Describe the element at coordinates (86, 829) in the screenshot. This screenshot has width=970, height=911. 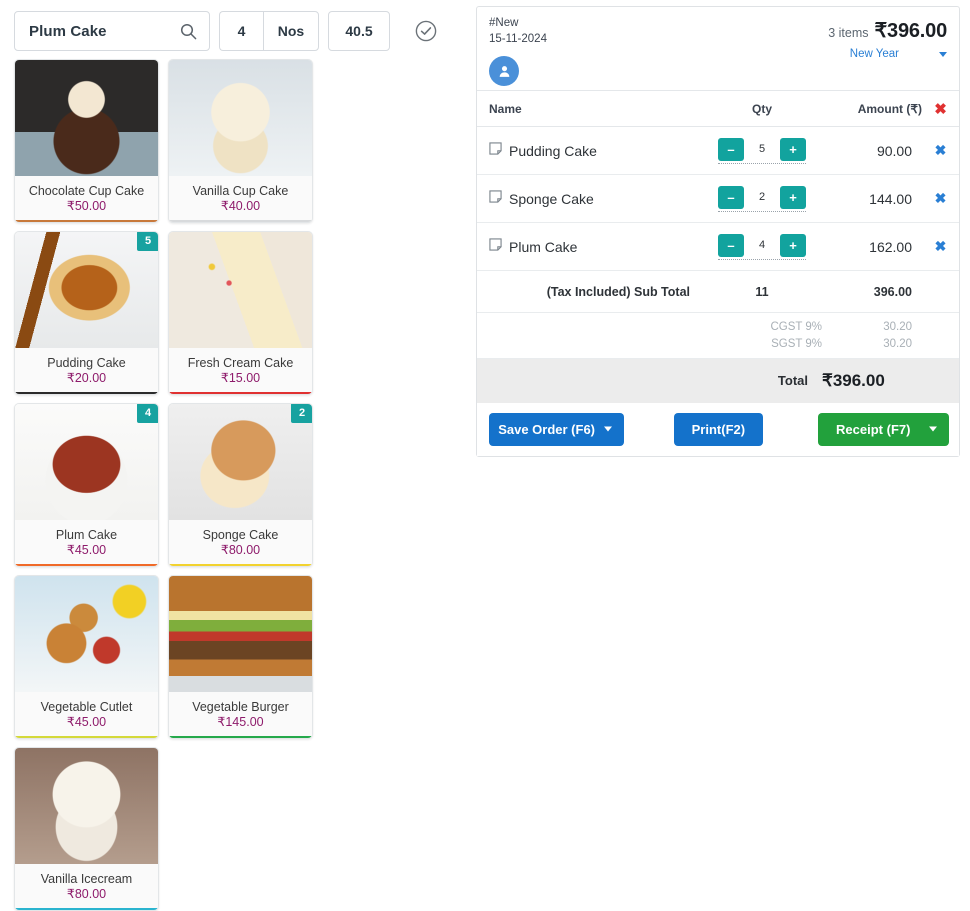
I see `product-card: Vanilla Icecream ₹80.00` at that location.